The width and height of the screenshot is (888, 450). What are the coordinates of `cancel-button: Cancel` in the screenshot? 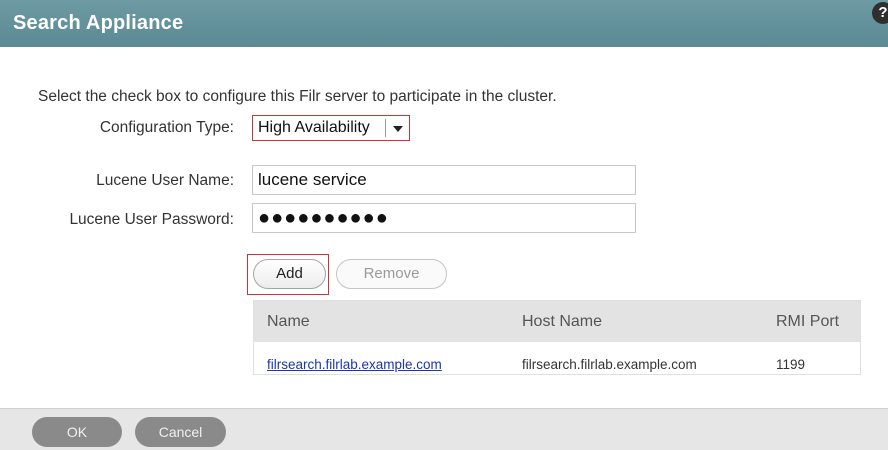 It's located at (180, 432).